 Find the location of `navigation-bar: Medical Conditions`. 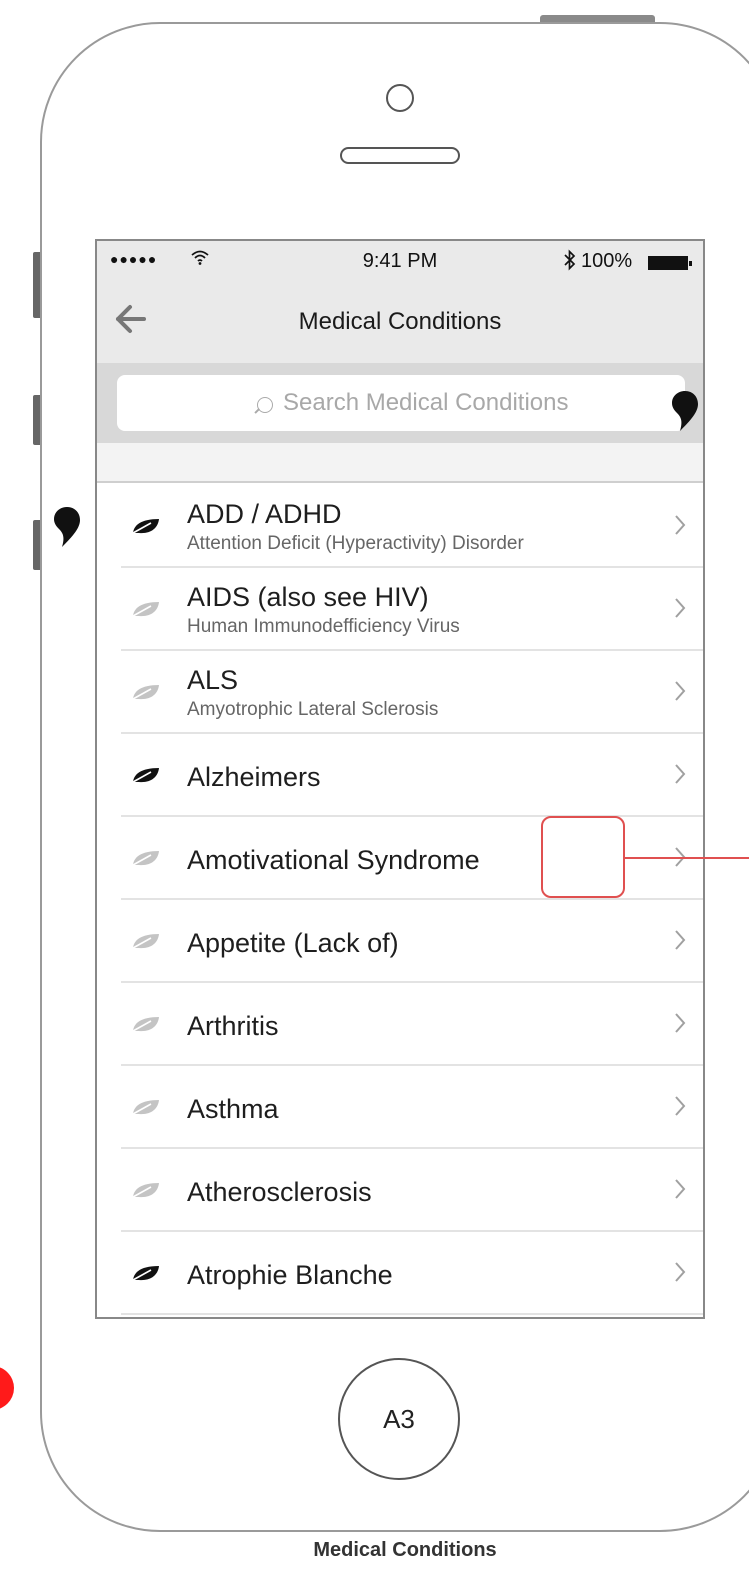

navigation-bar: Medical Conditions is located at coordinates (400, 322).